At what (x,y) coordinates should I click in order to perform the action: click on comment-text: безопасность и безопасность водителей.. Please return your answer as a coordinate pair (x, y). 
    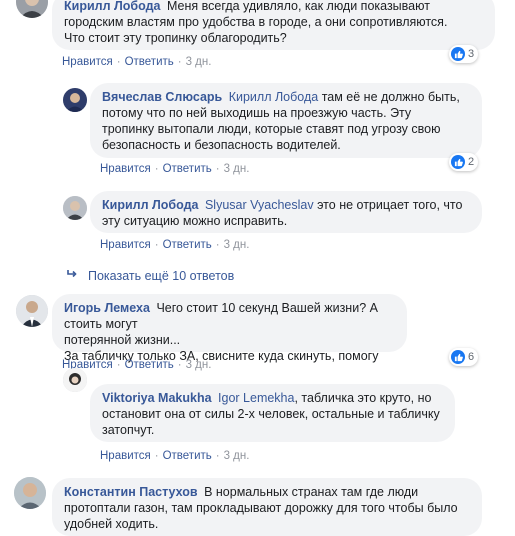
    Looking at the image, I should click on (221, 145).